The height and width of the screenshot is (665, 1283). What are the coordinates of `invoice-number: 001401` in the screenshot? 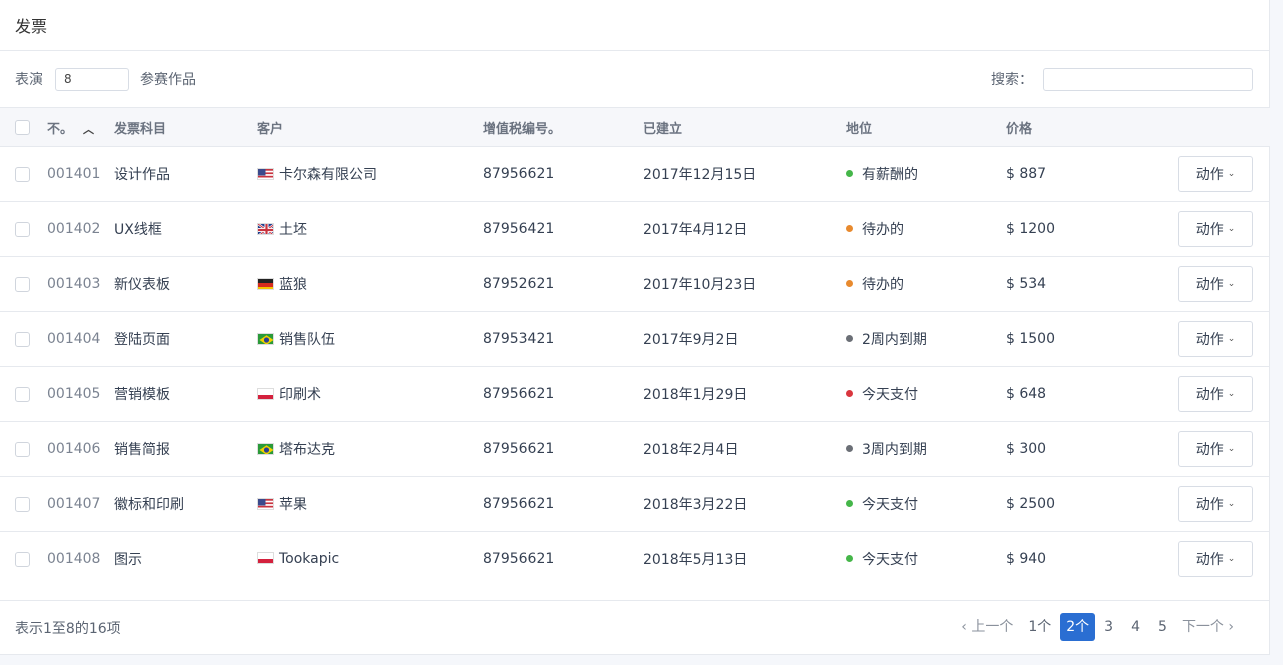 It's located at (80, 174).